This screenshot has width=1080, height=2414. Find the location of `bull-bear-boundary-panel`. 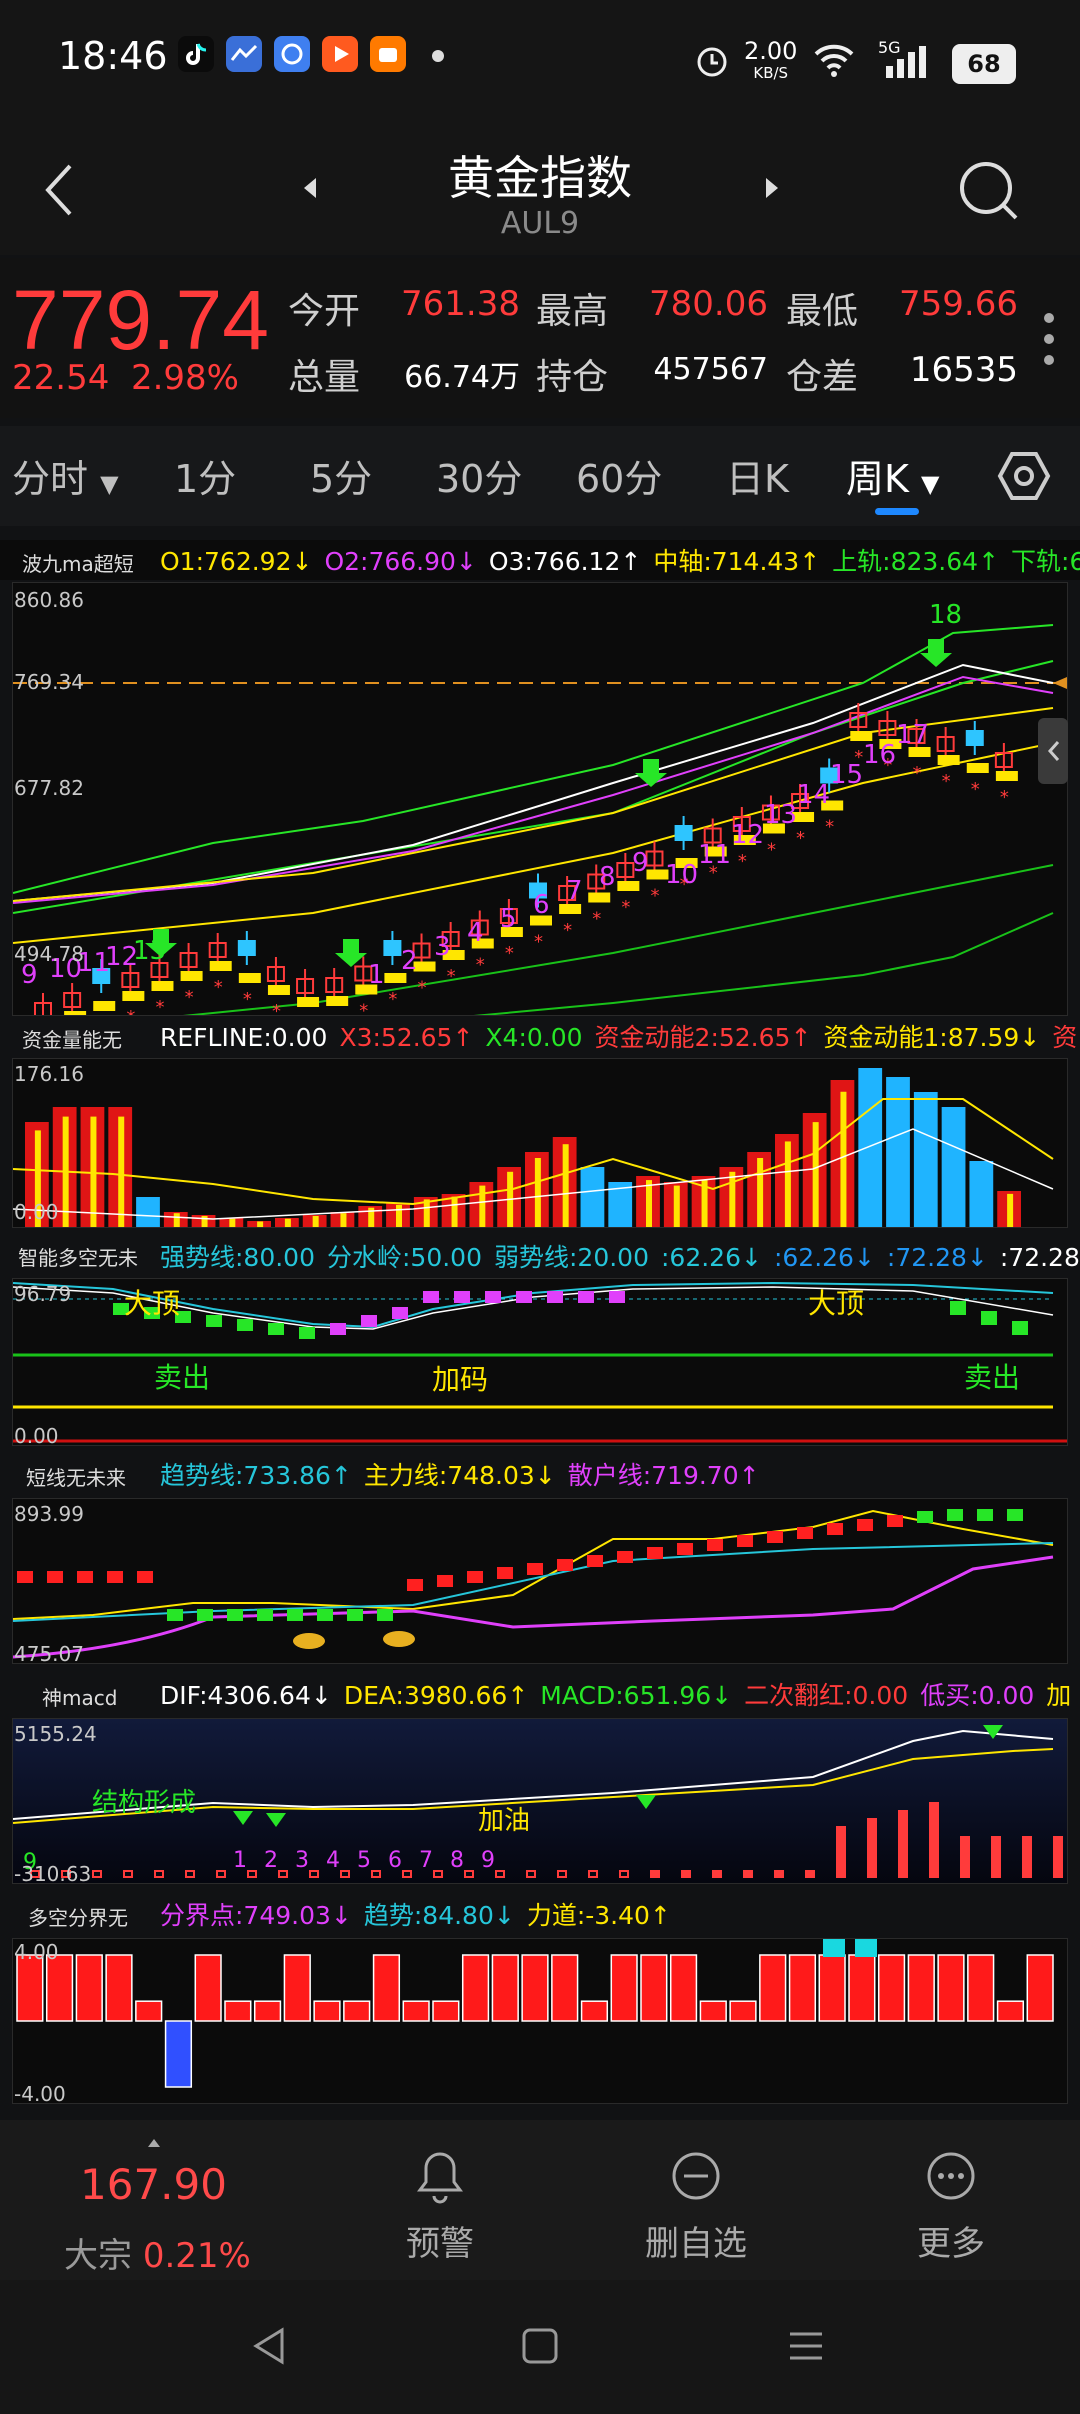

bull-bear-boundary-panel is located at coordinates (540, 2021).